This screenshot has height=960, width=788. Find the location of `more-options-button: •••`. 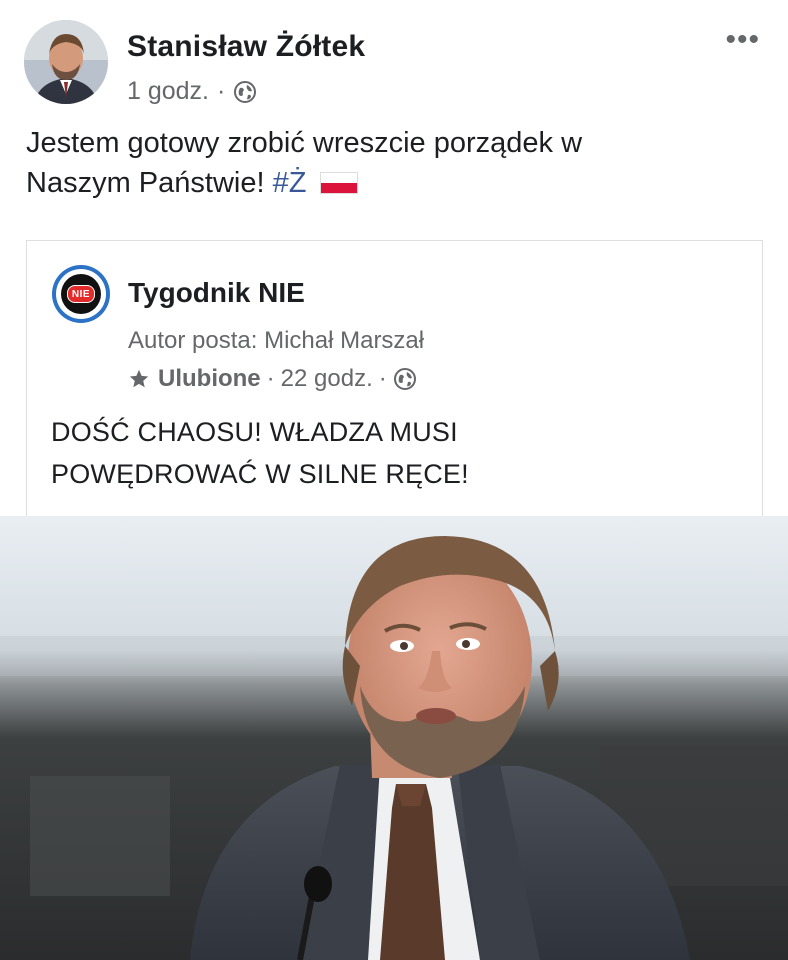

more-options-button: ••• is located at coordinates (742, 40).